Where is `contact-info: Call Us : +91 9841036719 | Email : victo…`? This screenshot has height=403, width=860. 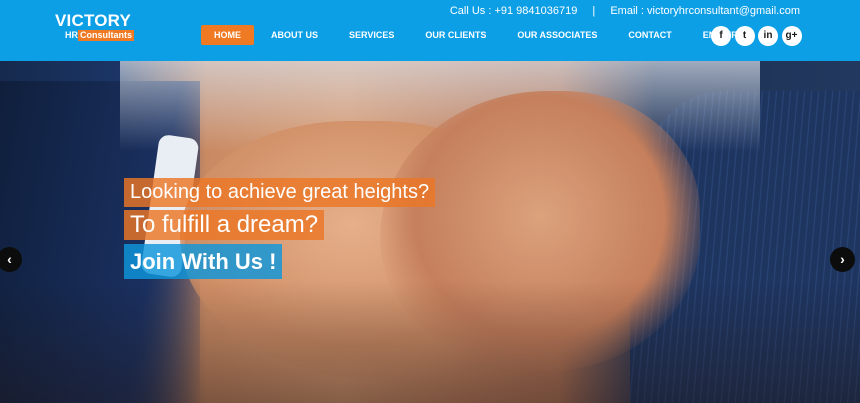 contact-info: Call Us : +91 9841036719 | Email : victo… is located at coordinates (625, 11).